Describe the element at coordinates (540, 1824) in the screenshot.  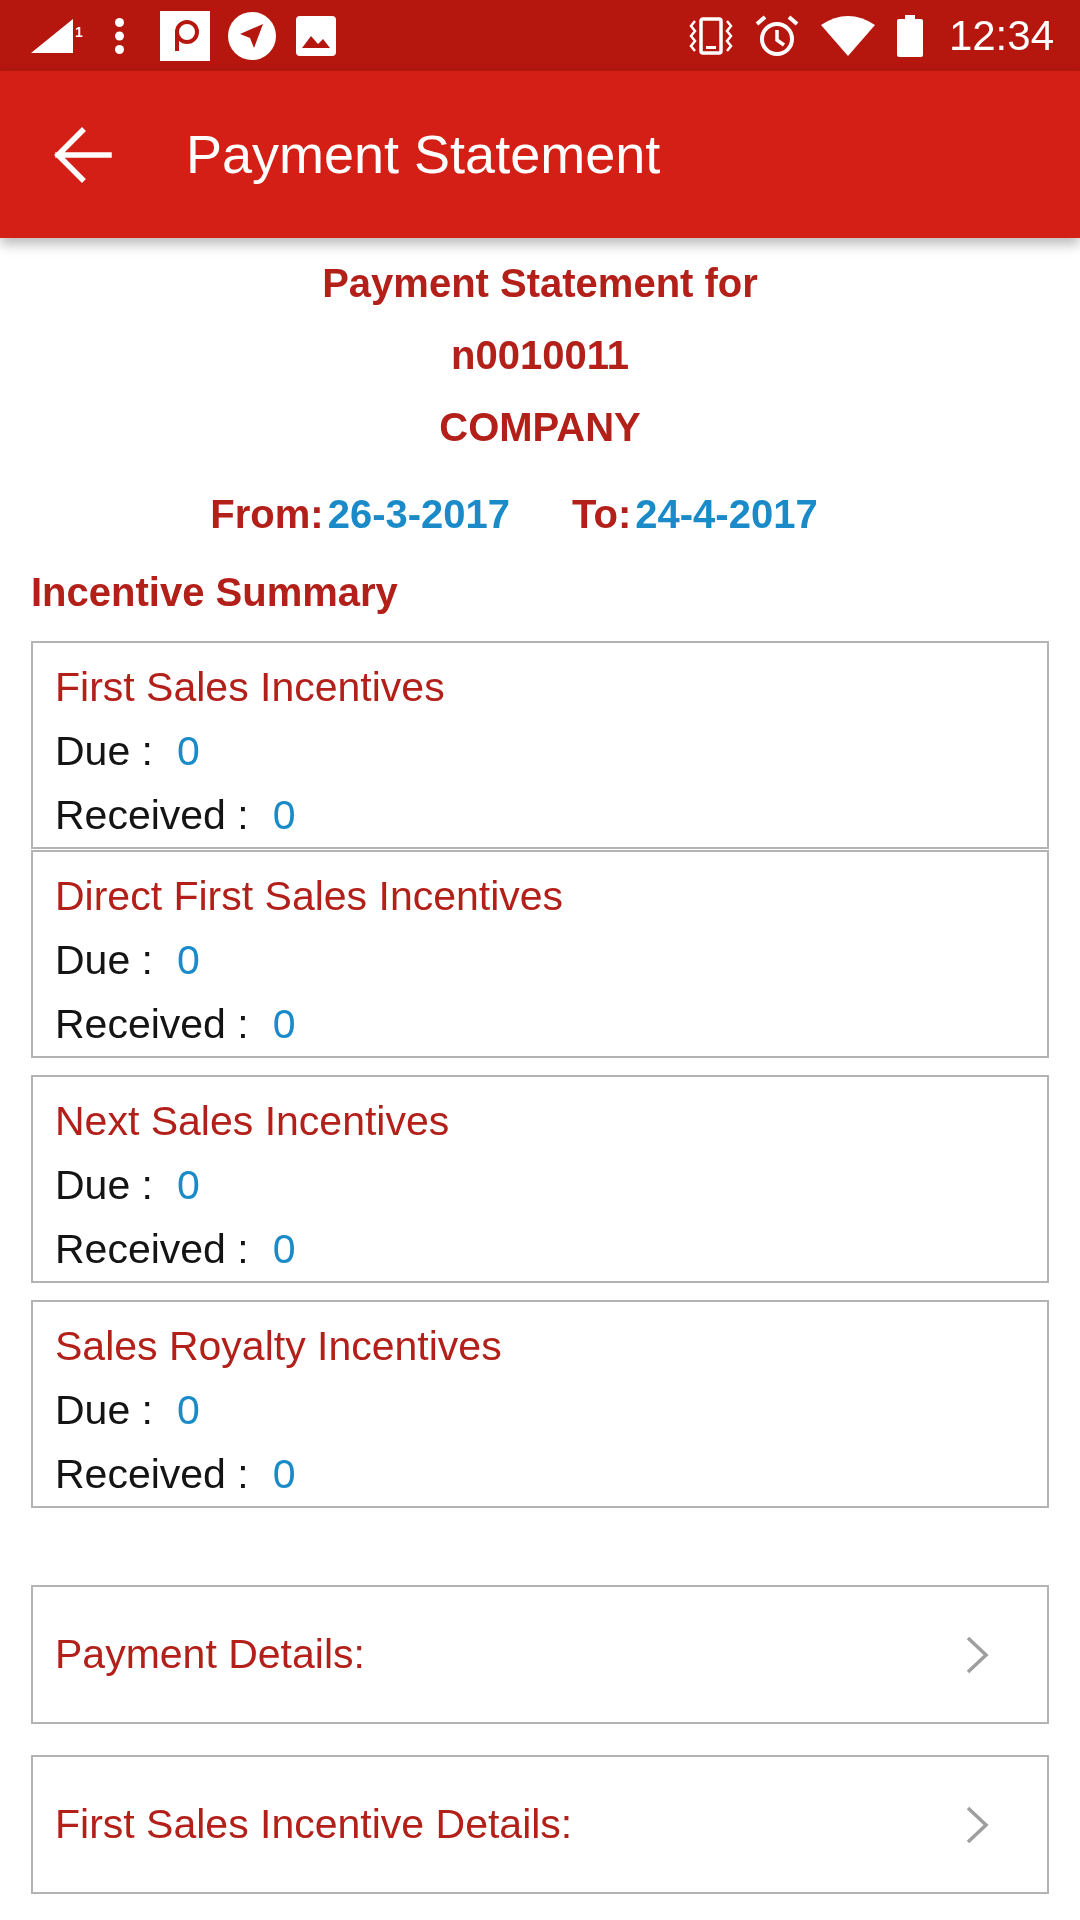
I see `details-link-row: First Sales Incentive Details:` at that location.